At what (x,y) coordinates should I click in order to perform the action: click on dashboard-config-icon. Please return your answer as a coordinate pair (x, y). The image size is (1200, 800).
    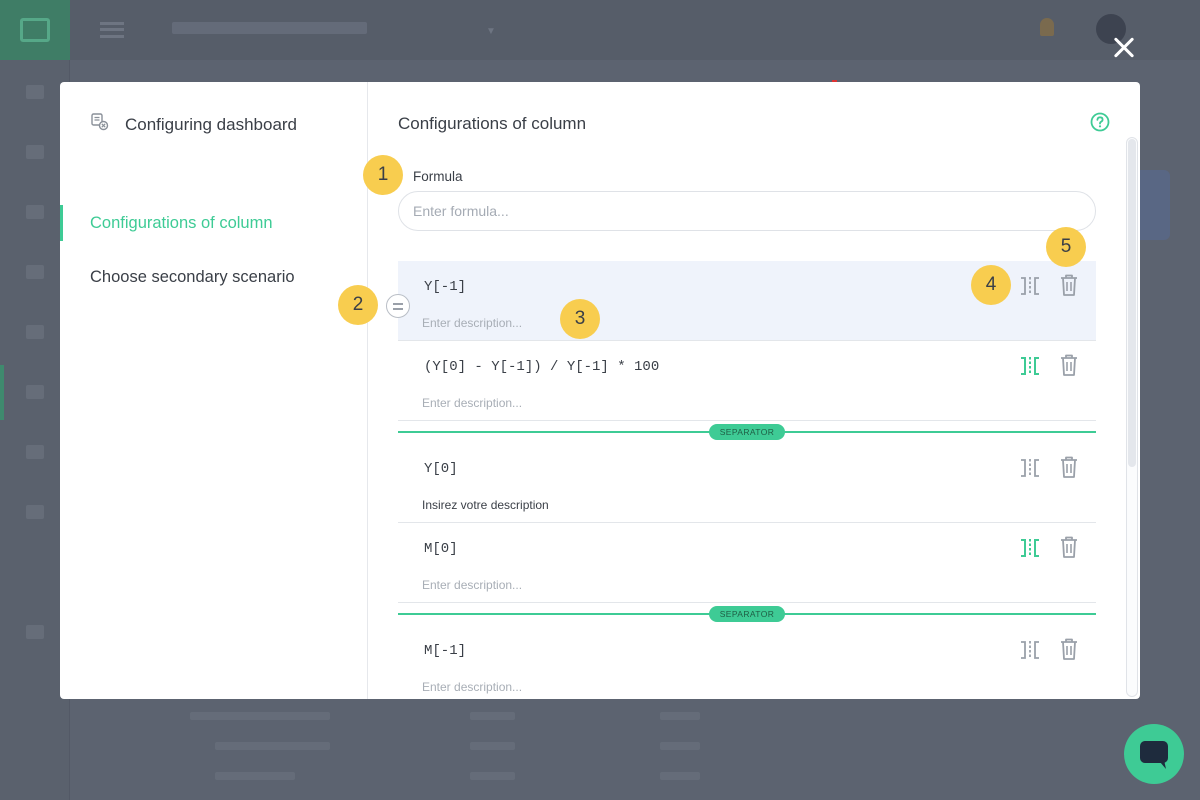
    Looking at the image, I should click on (100, 122).